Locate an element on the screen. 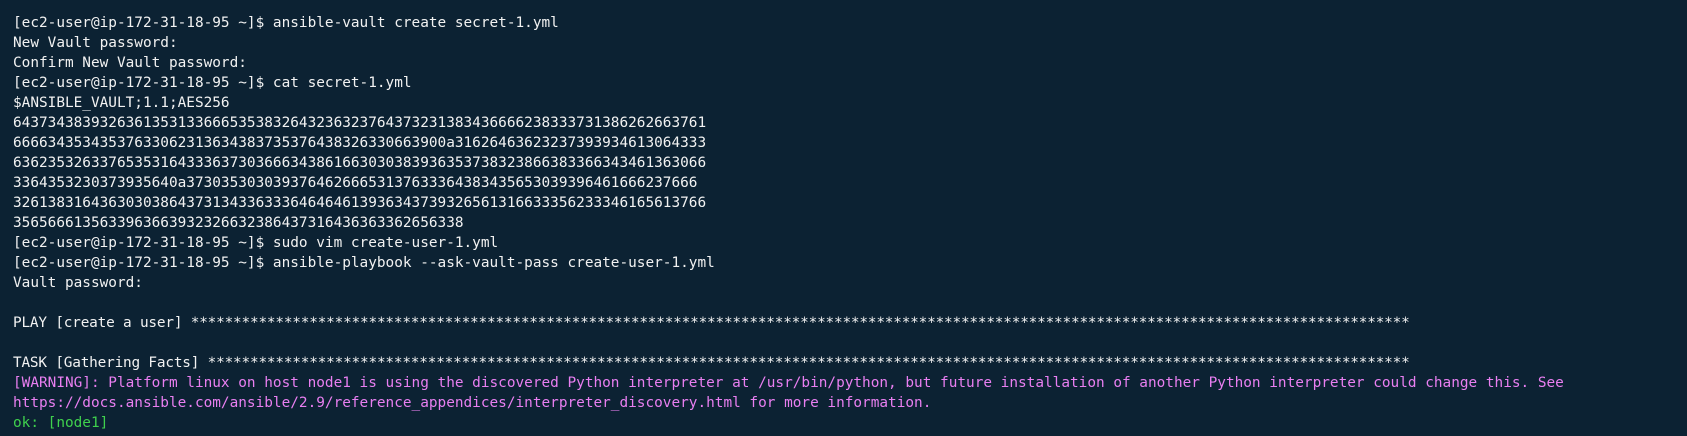 The width and height of the screenshot is (1687, 436). terminal-line-output: Confirm New Vault password: is located at coordinates (130, 63).